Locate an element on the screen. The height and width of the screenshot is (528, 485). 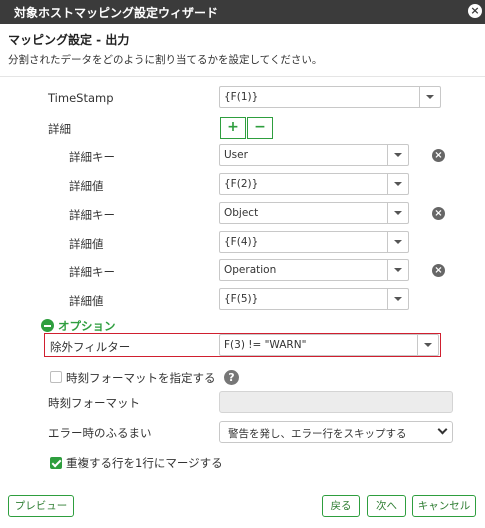
details-label: 詳細 is located at coordinates (59, 129).